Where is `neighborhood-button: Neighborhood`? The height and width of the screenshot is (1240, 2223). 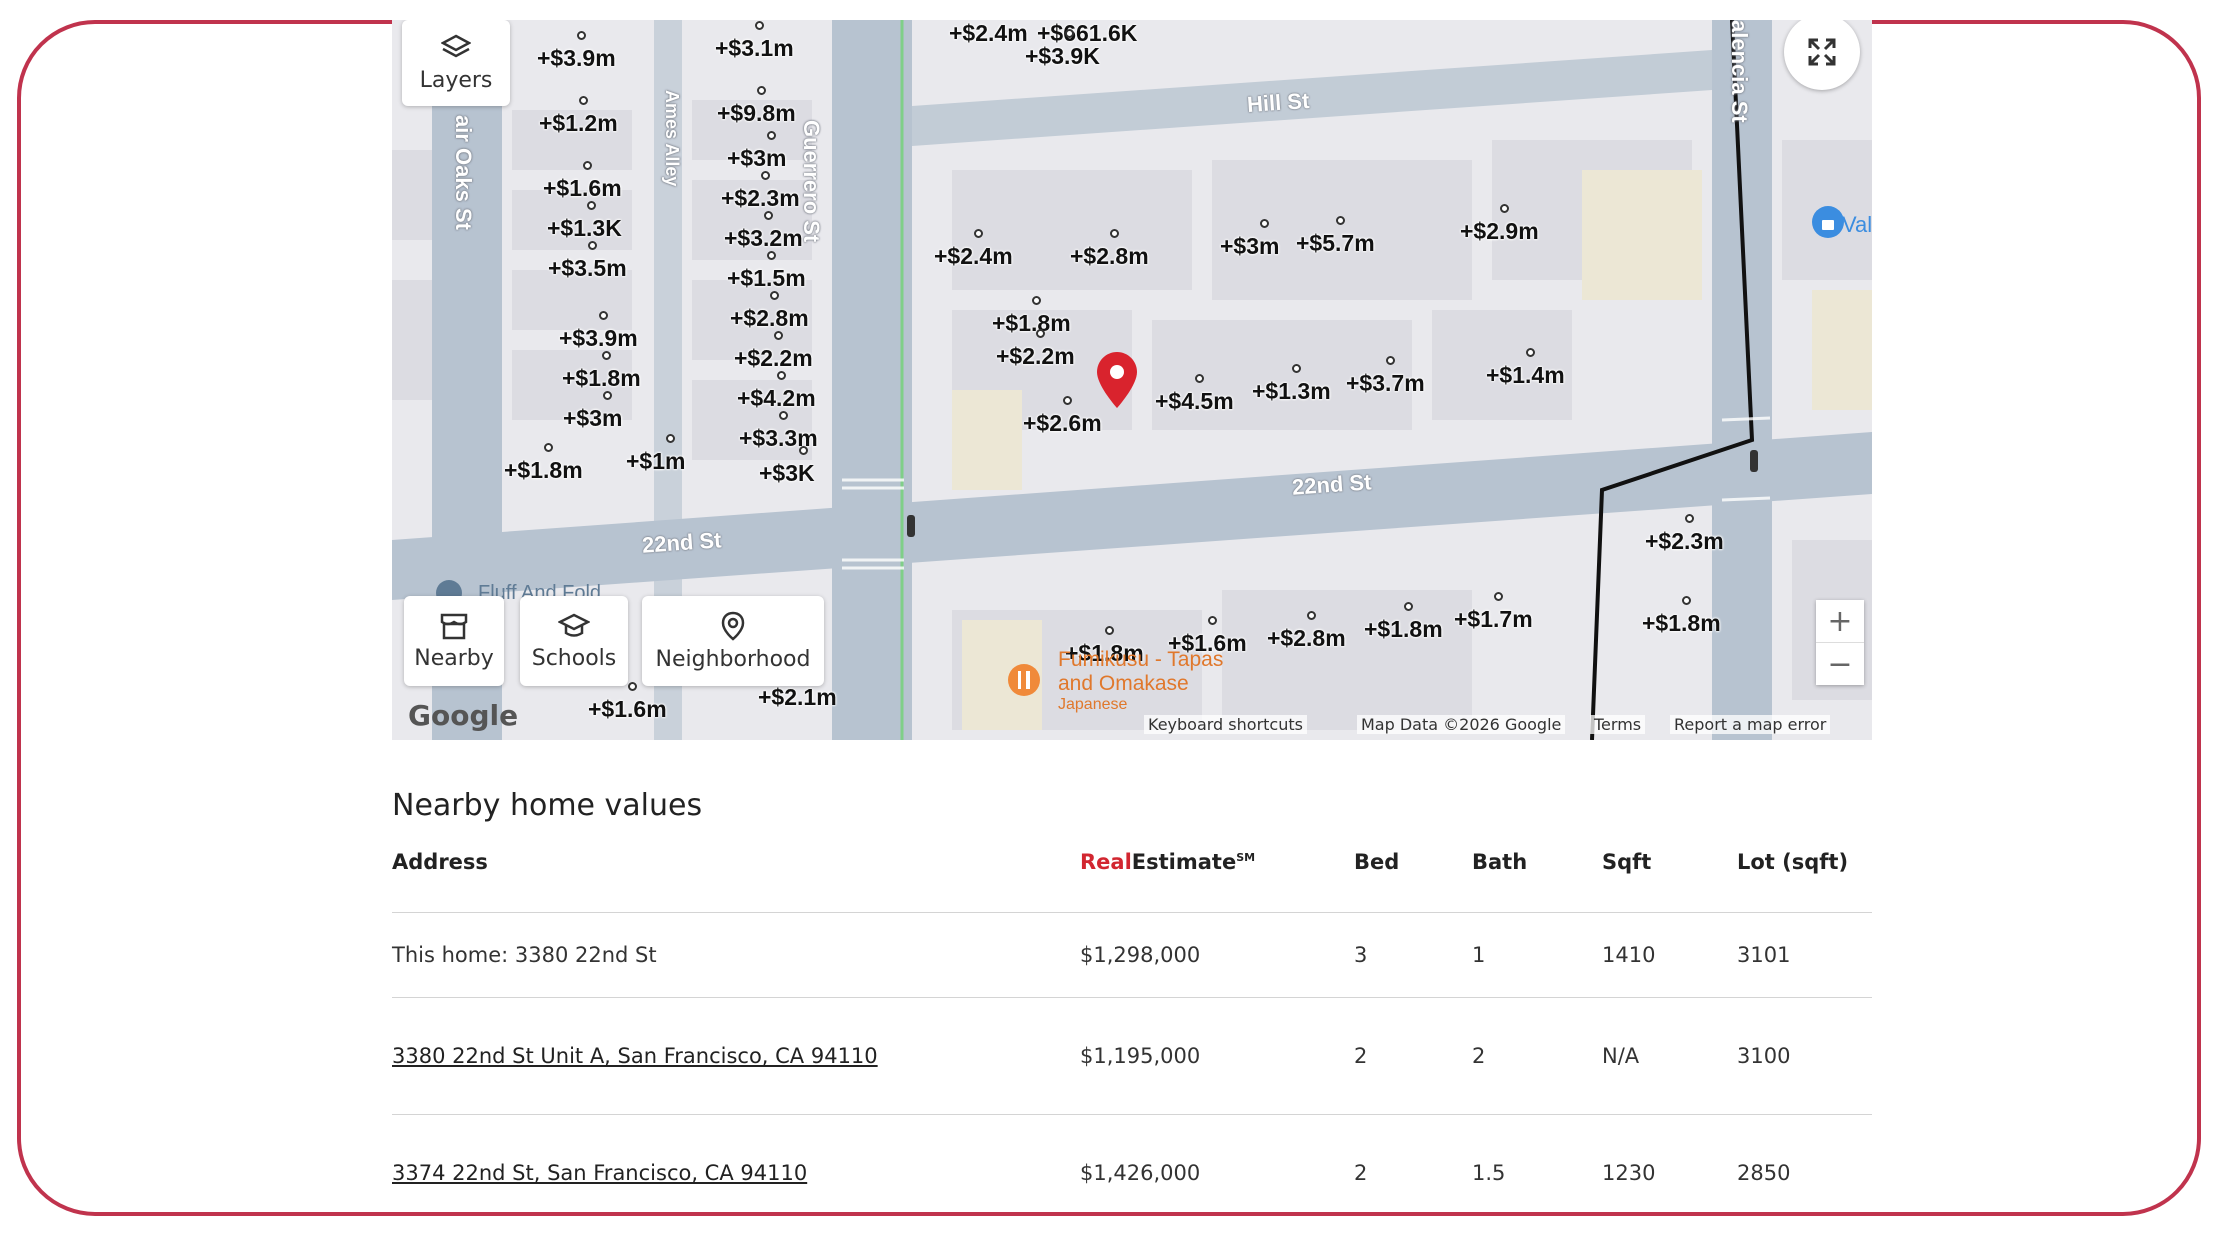
neighborhood-button: Neighborhood is located at coordinates (733, 641).